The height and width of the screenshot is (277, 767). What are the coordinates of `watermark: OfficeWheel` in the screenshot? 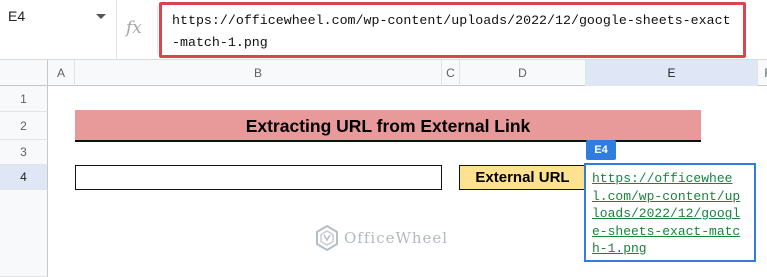 It's located at (404, 238).